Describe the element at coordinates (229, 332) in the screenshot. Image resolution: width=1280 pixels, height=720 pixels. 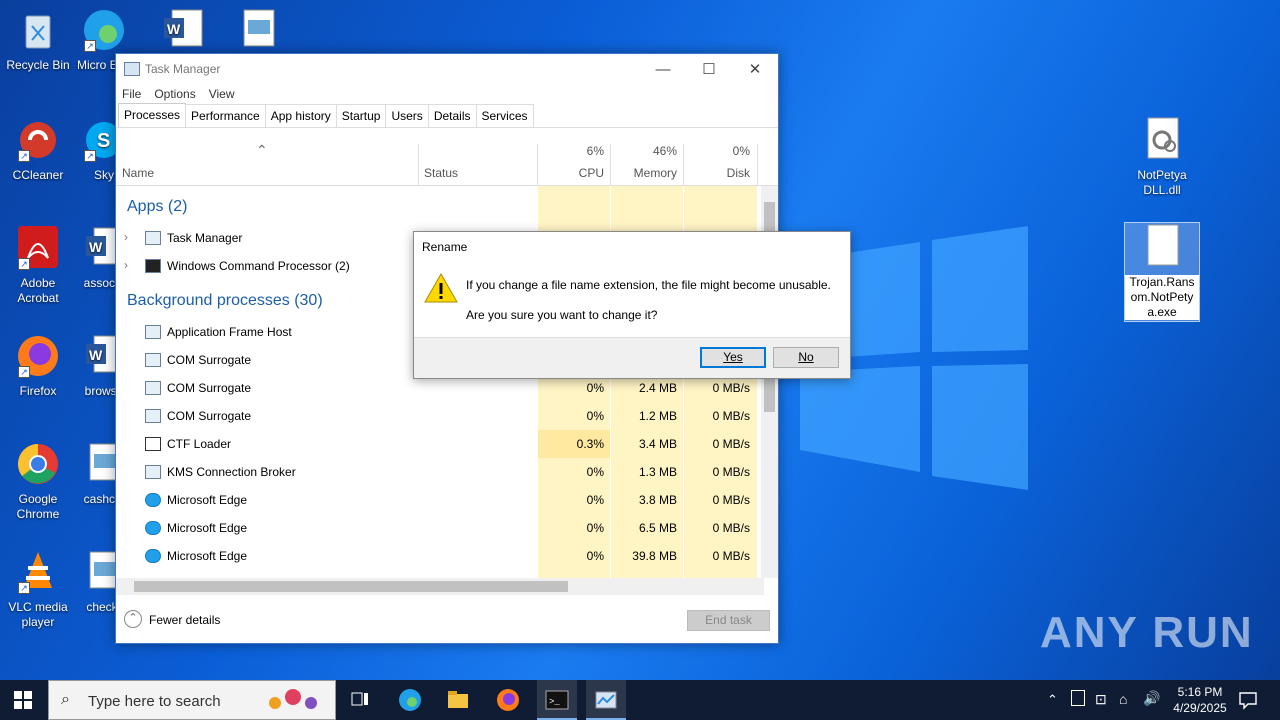
I see `process-name: Application Frame Host` at that location.